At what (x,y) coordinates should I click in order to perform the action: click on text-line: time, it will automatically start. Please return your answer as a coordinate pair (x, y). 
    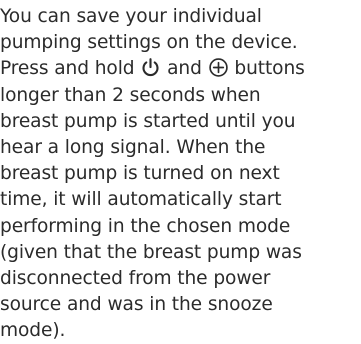
    Looking at the image, I should click on (141, 200).